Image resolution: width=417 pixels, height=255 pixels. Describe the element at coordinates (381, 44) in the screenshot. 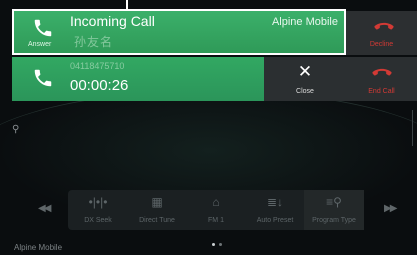

I see `decline-label: Decline` at that location.